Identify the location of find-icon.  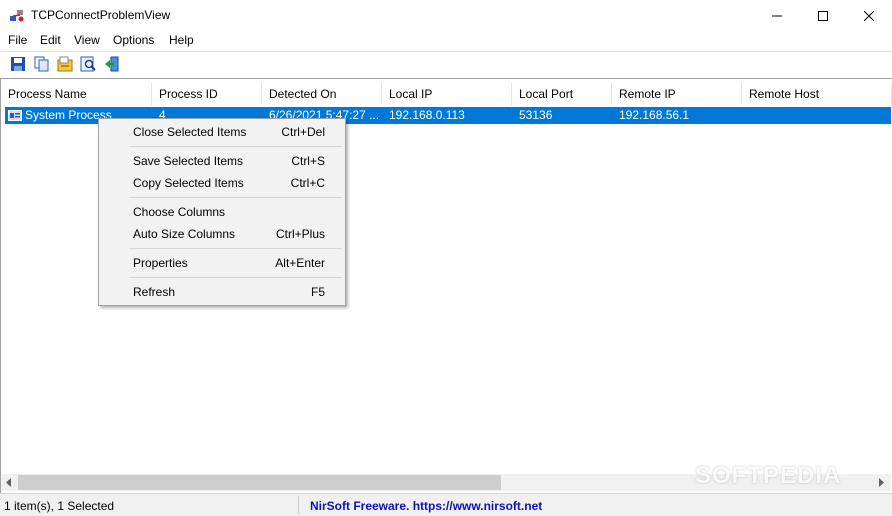
(88, 64).